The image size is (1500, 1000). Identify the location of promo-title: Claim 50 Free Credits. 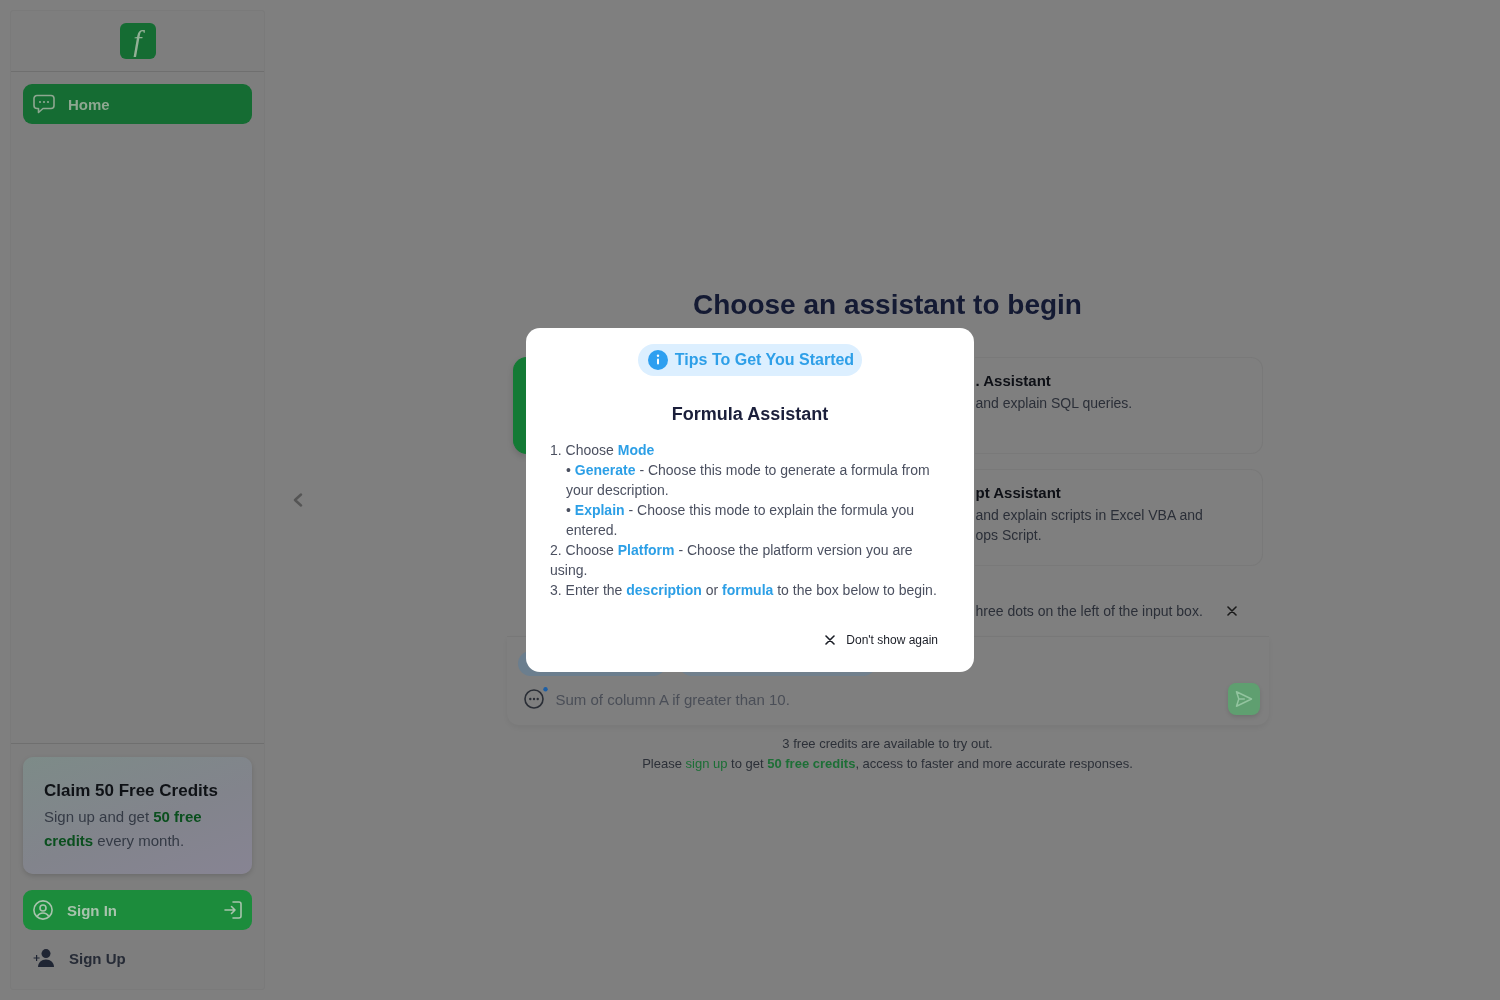
(131, 791).